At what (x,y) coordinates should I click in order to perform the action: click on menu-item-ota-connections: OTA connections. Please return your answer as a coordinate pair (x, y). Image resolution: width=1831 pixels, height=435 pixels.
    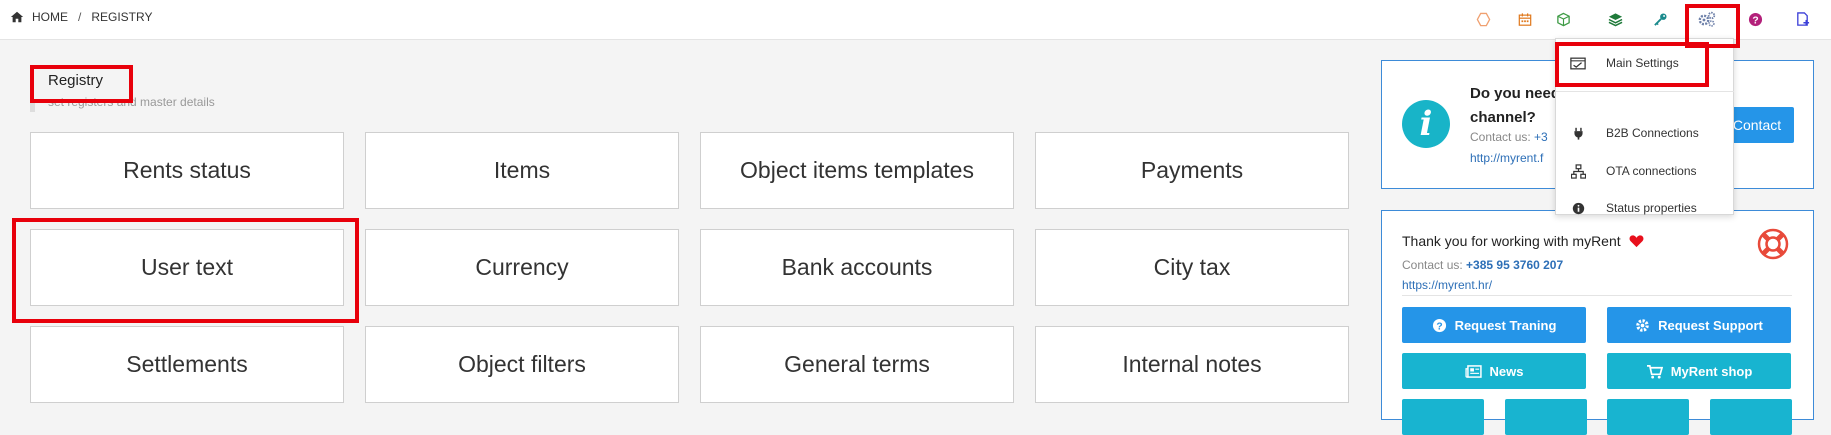
    Looking at the image, I should click on (1645, 171).